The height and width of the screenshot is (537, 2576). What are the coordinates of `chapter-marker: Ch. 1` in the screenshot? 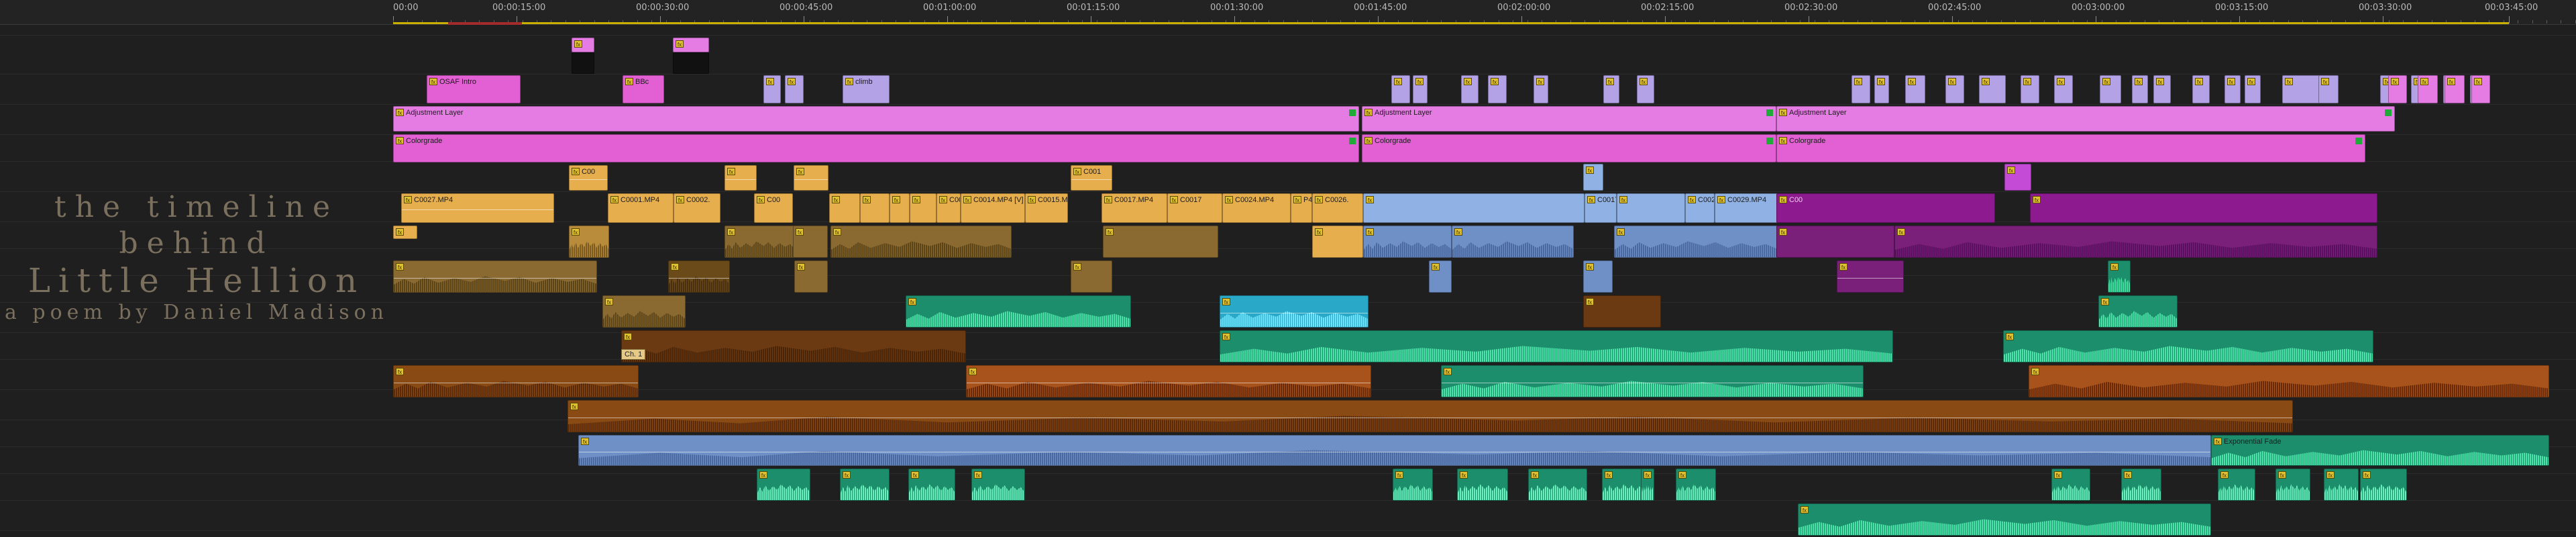 It's located at (633, 355).